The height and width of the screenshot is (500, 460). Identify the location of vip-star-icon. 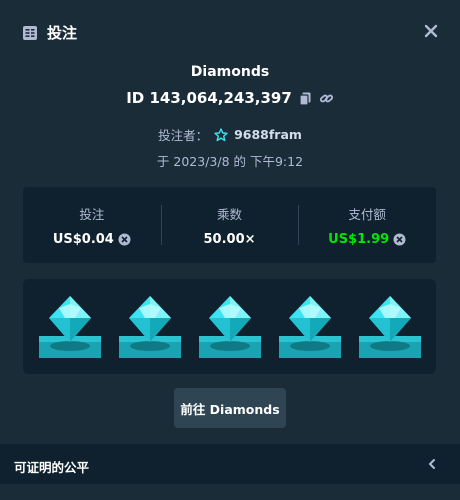
(221, 134).